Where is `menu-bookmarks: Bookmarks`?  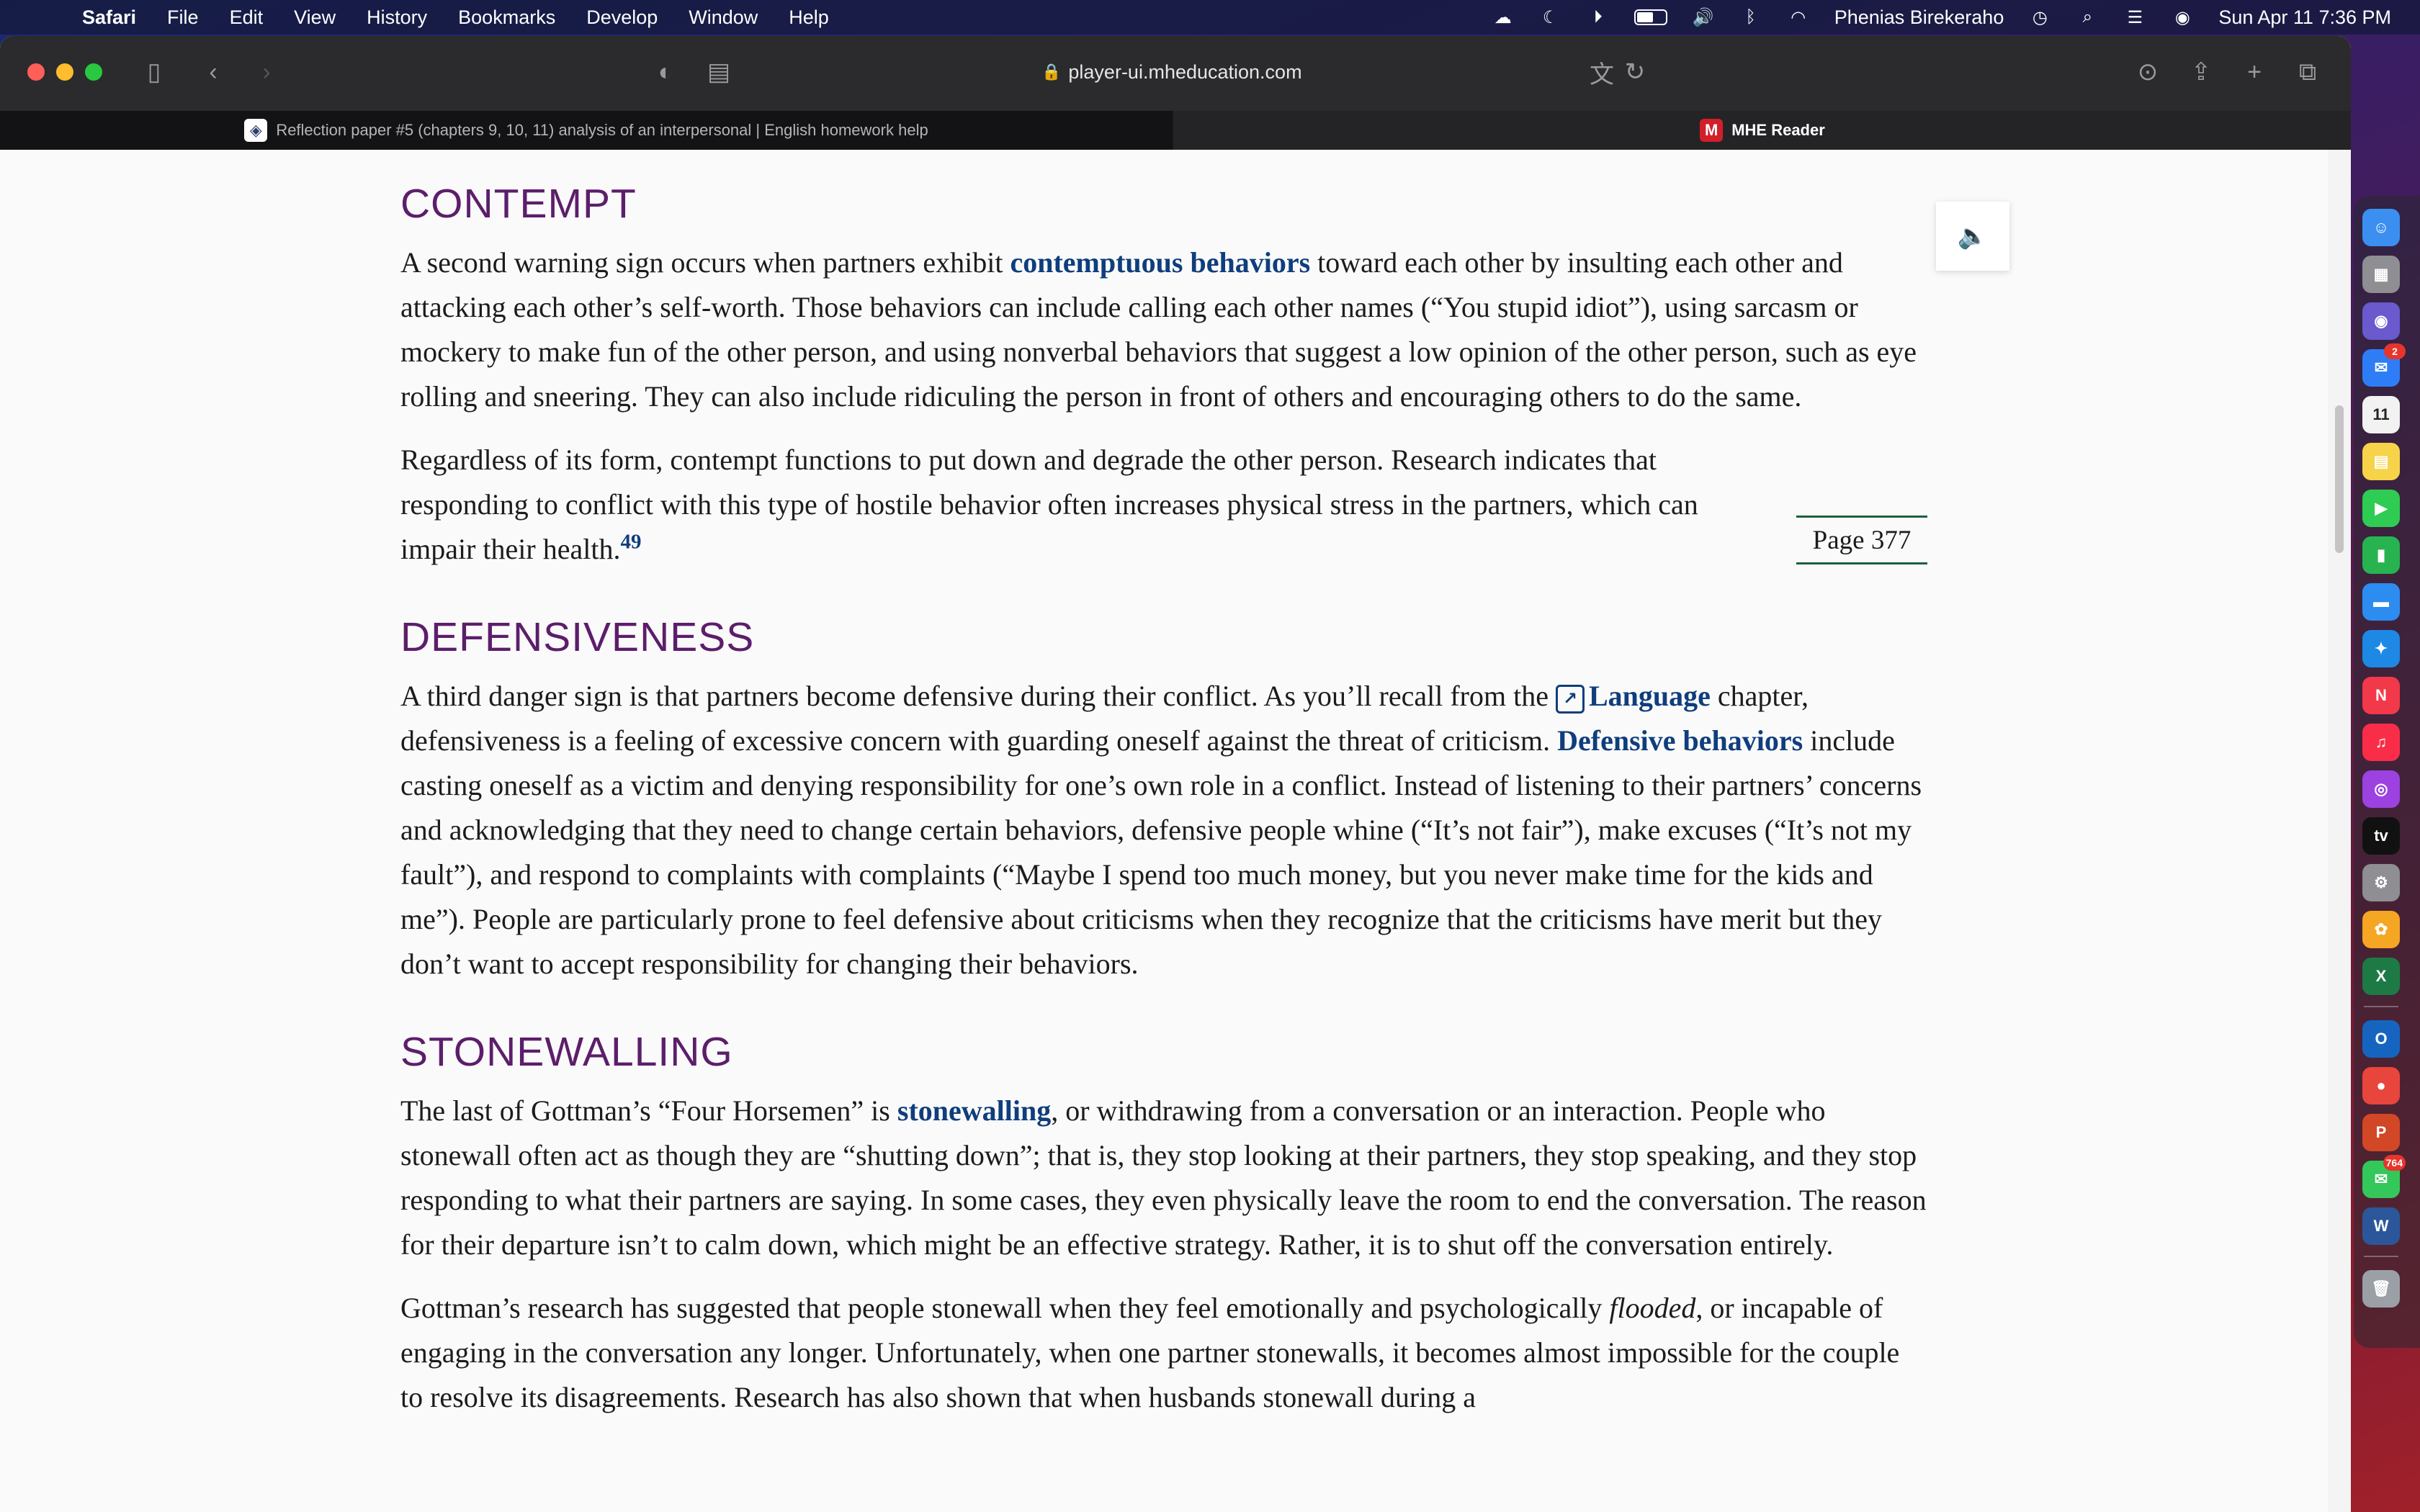
menu-bookmarks: Bookmarks is located at coordinates (506, 17).